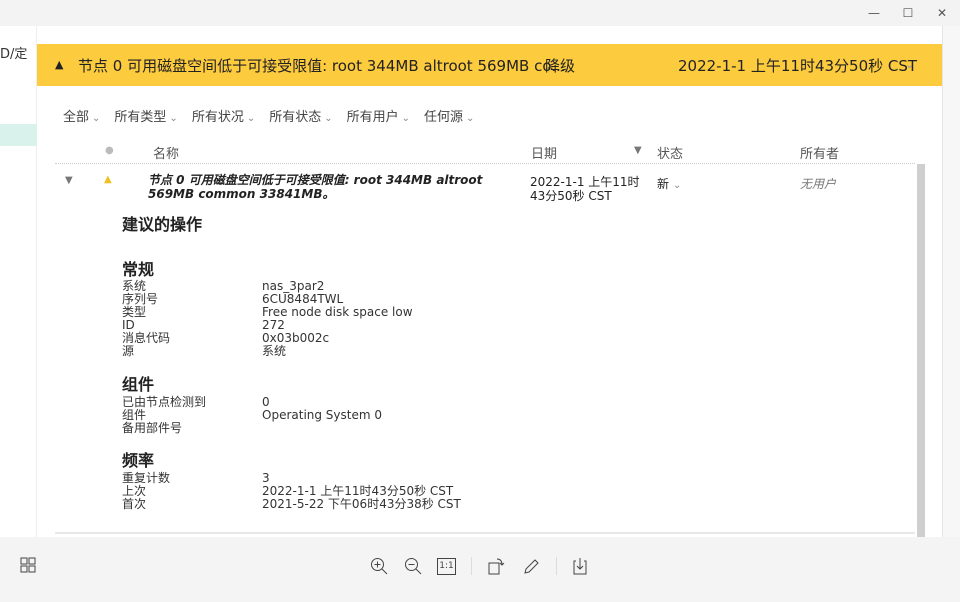 The width and height of the screenshot is (960, 602). What do you see at coordinates (560, 66) in the screenshot?
I see `banner-severity: 降级` at bounding box center [560, 66].